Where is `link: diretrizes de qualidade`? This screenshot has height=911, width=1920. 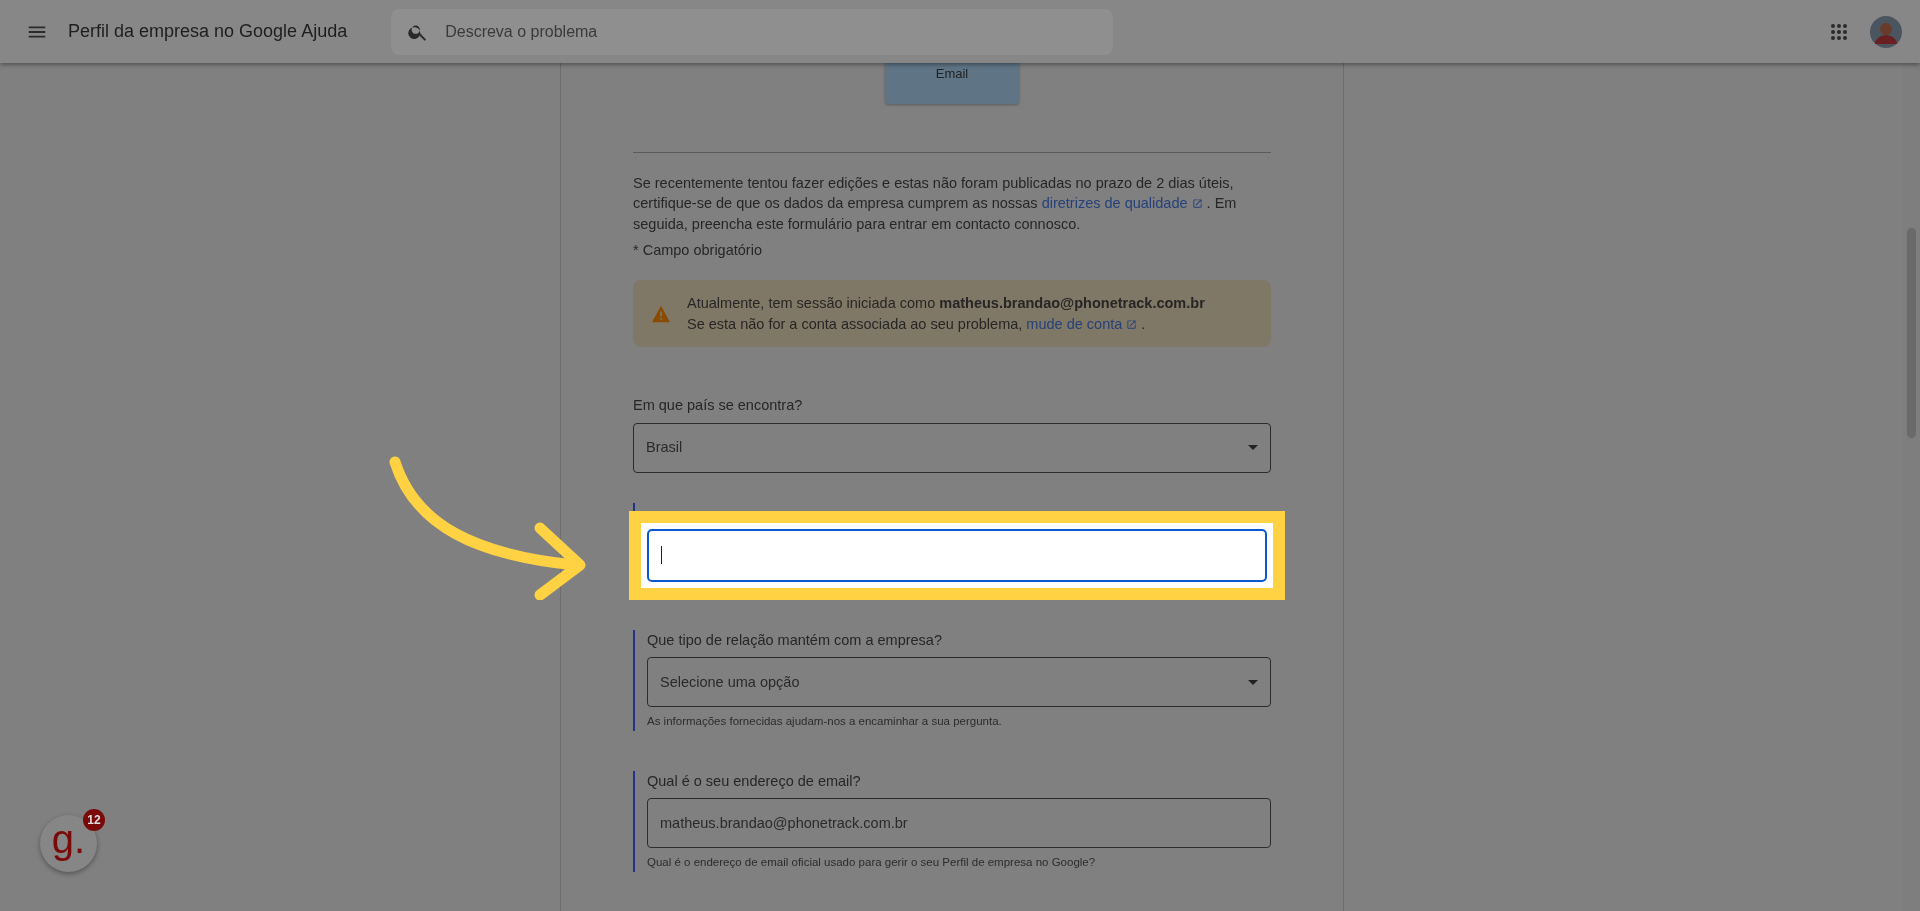 link: diretrizes de qualidade is located at coordinates (1122, 203).